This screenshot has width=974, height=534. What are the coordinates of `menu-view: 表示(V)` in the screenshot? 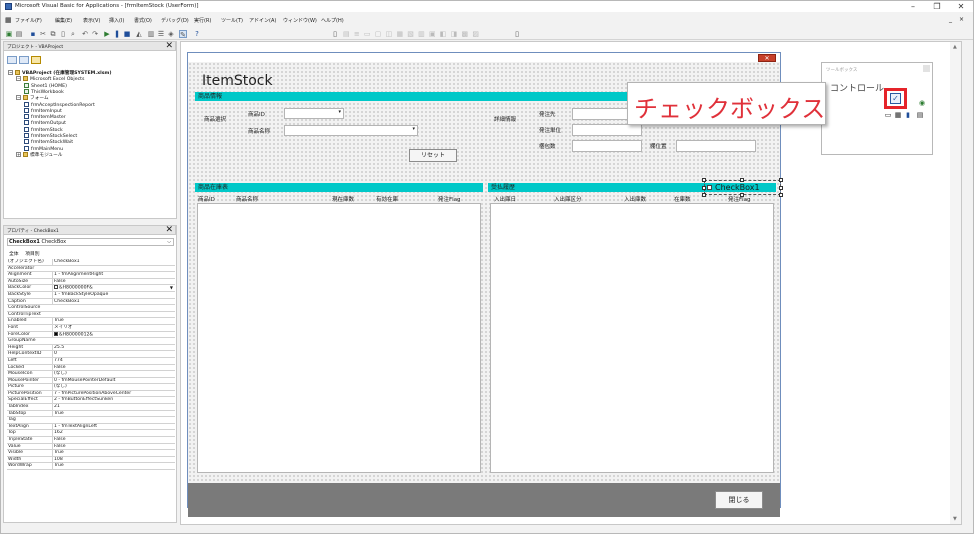 It's located at (91, 20).